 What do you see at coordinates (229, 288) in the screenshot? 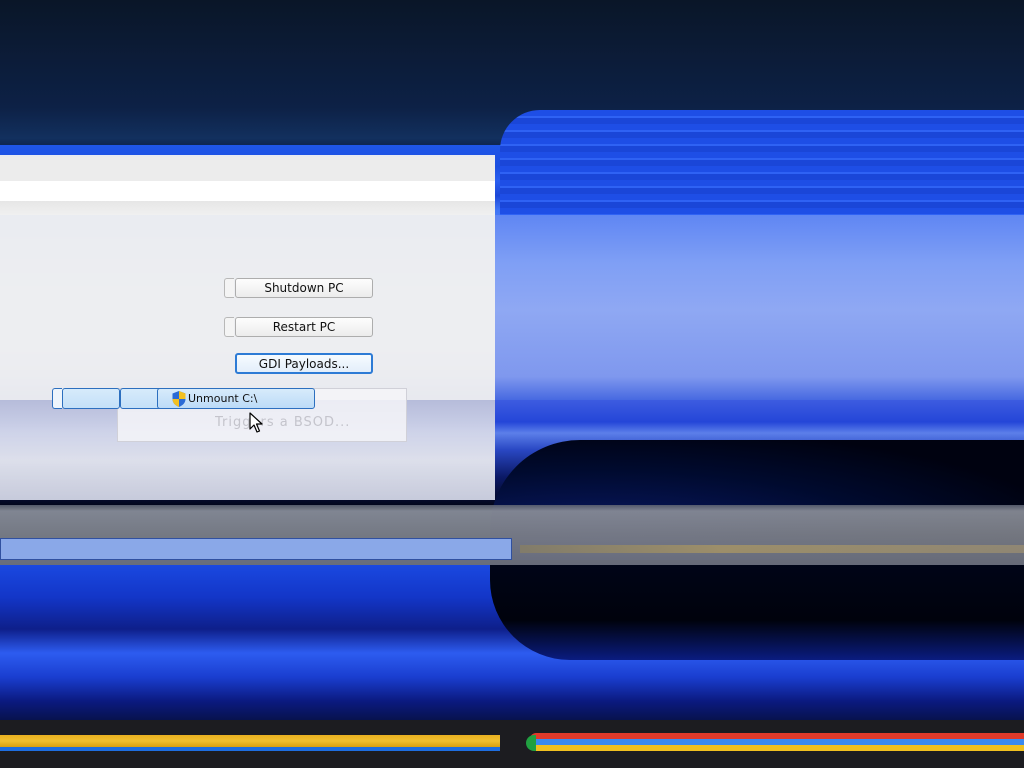
I see `shutdown-button-ghost-edge` at bounding box center [229, 288].